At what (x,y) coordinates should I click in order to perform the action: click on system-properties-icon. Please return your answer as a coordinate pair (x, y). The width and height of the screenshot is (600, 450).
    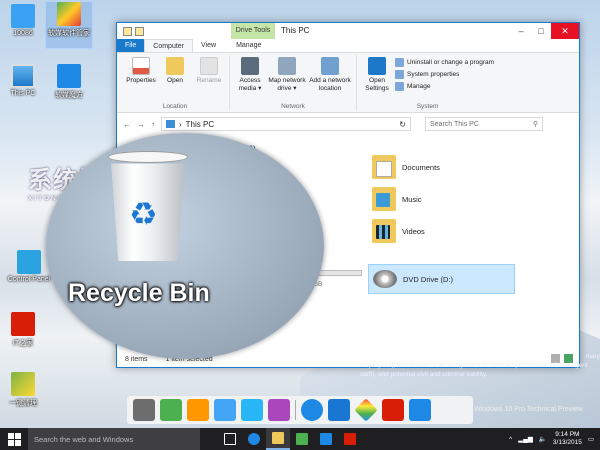
    Looking at the image, I should click on (399, 74).